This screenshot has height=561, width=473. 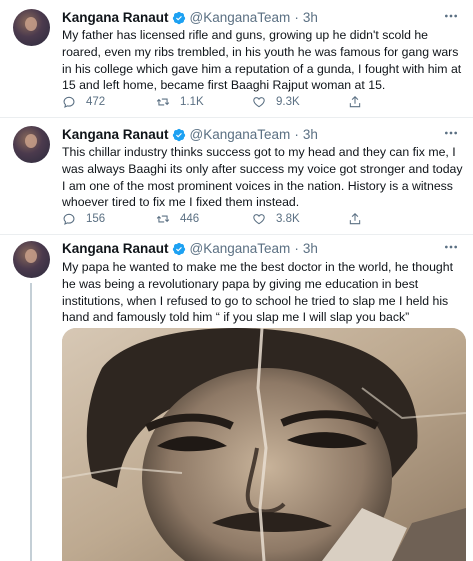 I want to click on reply-count: 472, so click(x=96, y=102).